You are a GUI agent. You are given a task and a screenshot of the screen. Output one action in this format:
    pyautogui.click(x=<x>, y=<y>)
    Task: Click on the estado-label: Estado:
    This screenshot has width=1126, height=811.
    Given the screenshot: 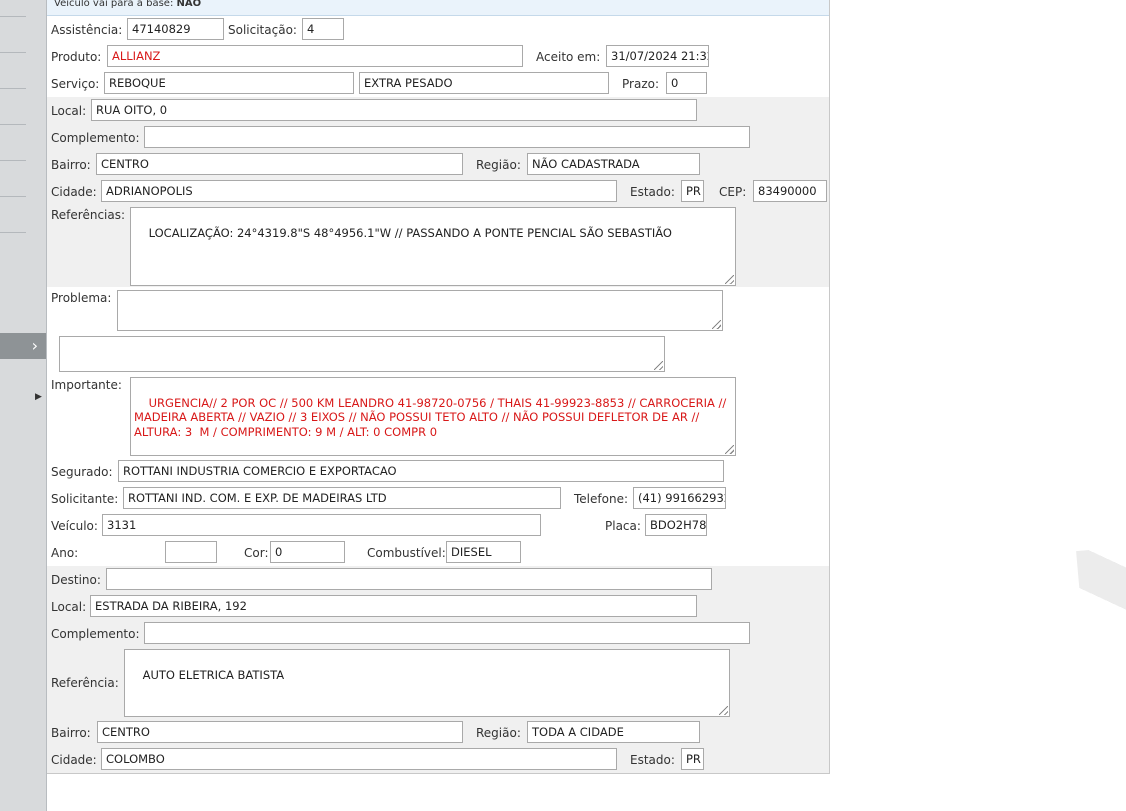 What is the action you would take?
    pyautogui.click(x=652, y=192)
    